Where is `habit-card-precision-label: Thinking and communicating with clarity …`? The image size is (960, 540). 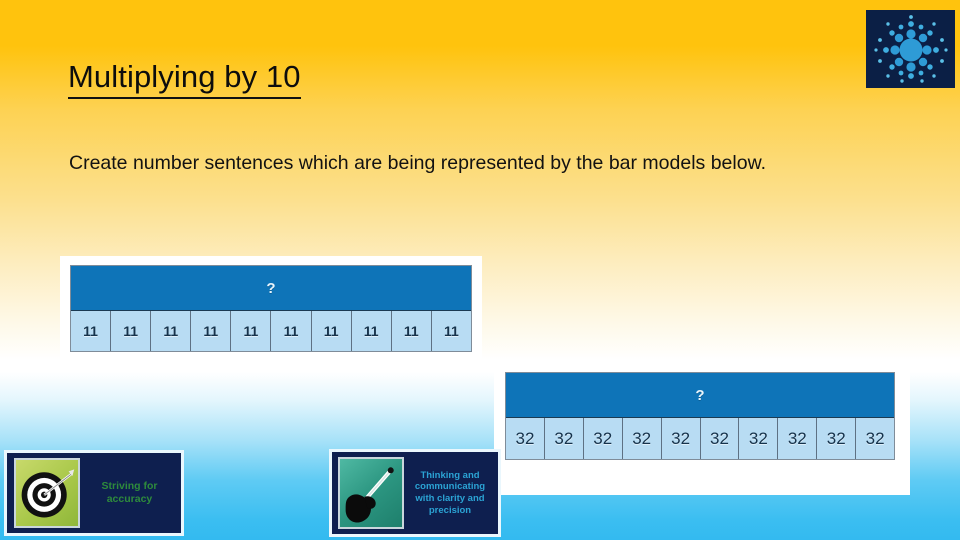 habit-card-precision-label: Thinking and communicating with clarity … is located at coordinates (450, 492).